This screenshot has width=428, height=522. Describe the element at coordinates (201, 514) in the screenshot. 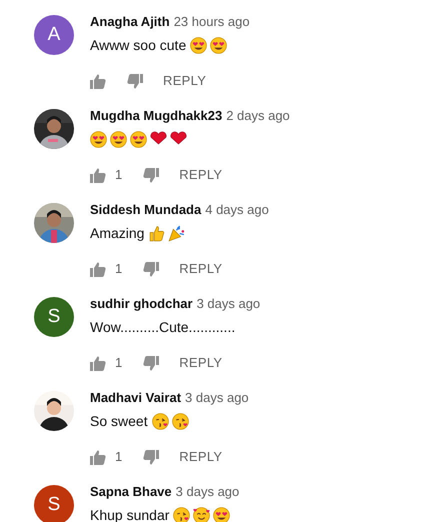

I see `smiling-face-hearts-icon` at that location.